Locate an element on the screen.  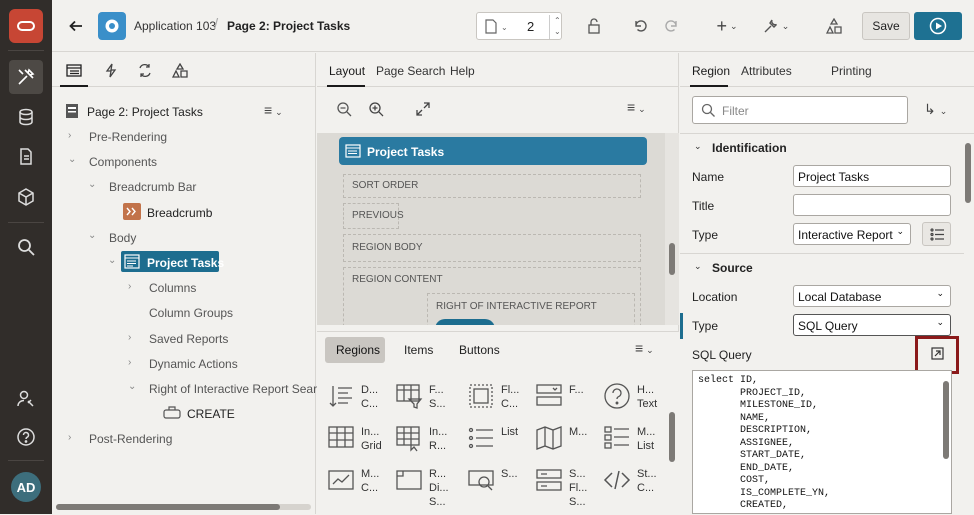
go-to-group-icon: ↳ ⌄ is located at coordinates (935, 109).